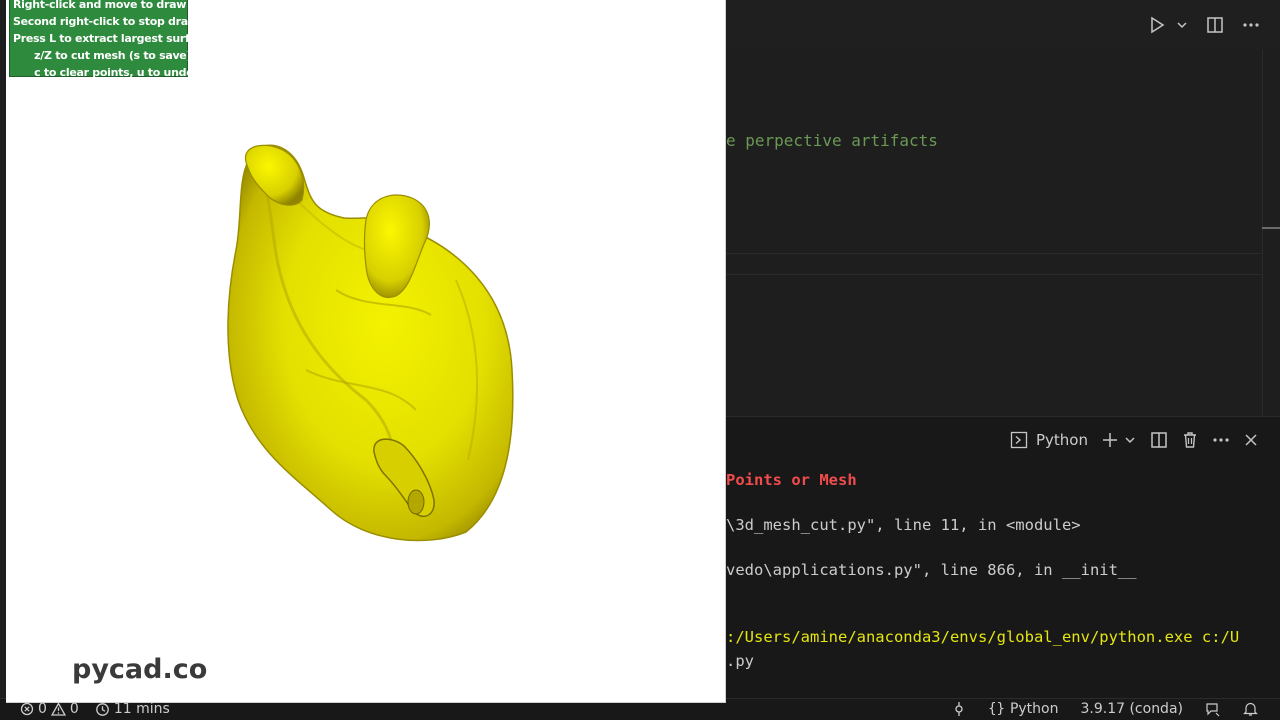  I want to click on editor-title-area, so click(1003, 25).